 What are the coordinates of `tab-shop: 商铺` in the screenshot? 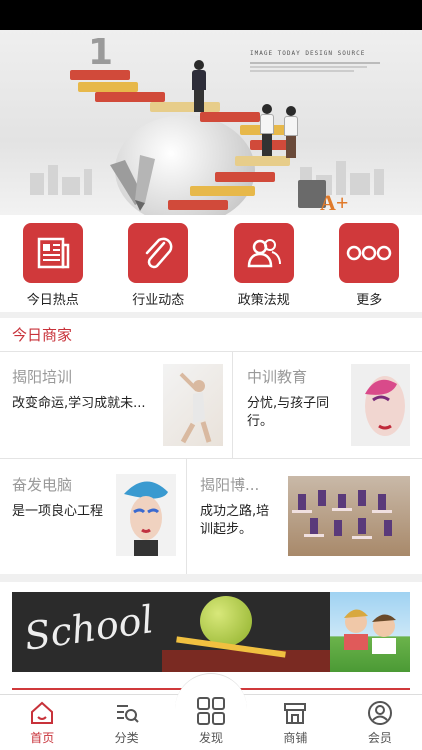 It's located at (295, 722).